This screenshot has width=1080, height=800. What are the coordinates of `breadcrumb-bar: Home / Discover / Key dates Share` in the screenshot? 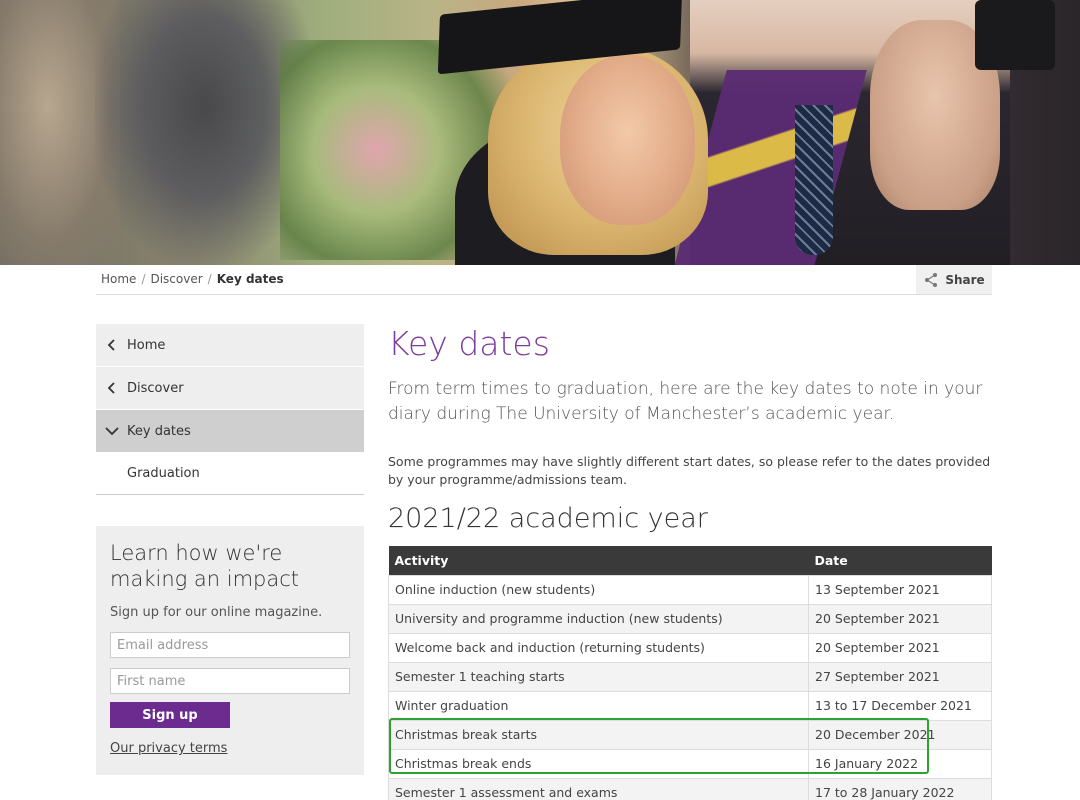 It's located at (544, 280).